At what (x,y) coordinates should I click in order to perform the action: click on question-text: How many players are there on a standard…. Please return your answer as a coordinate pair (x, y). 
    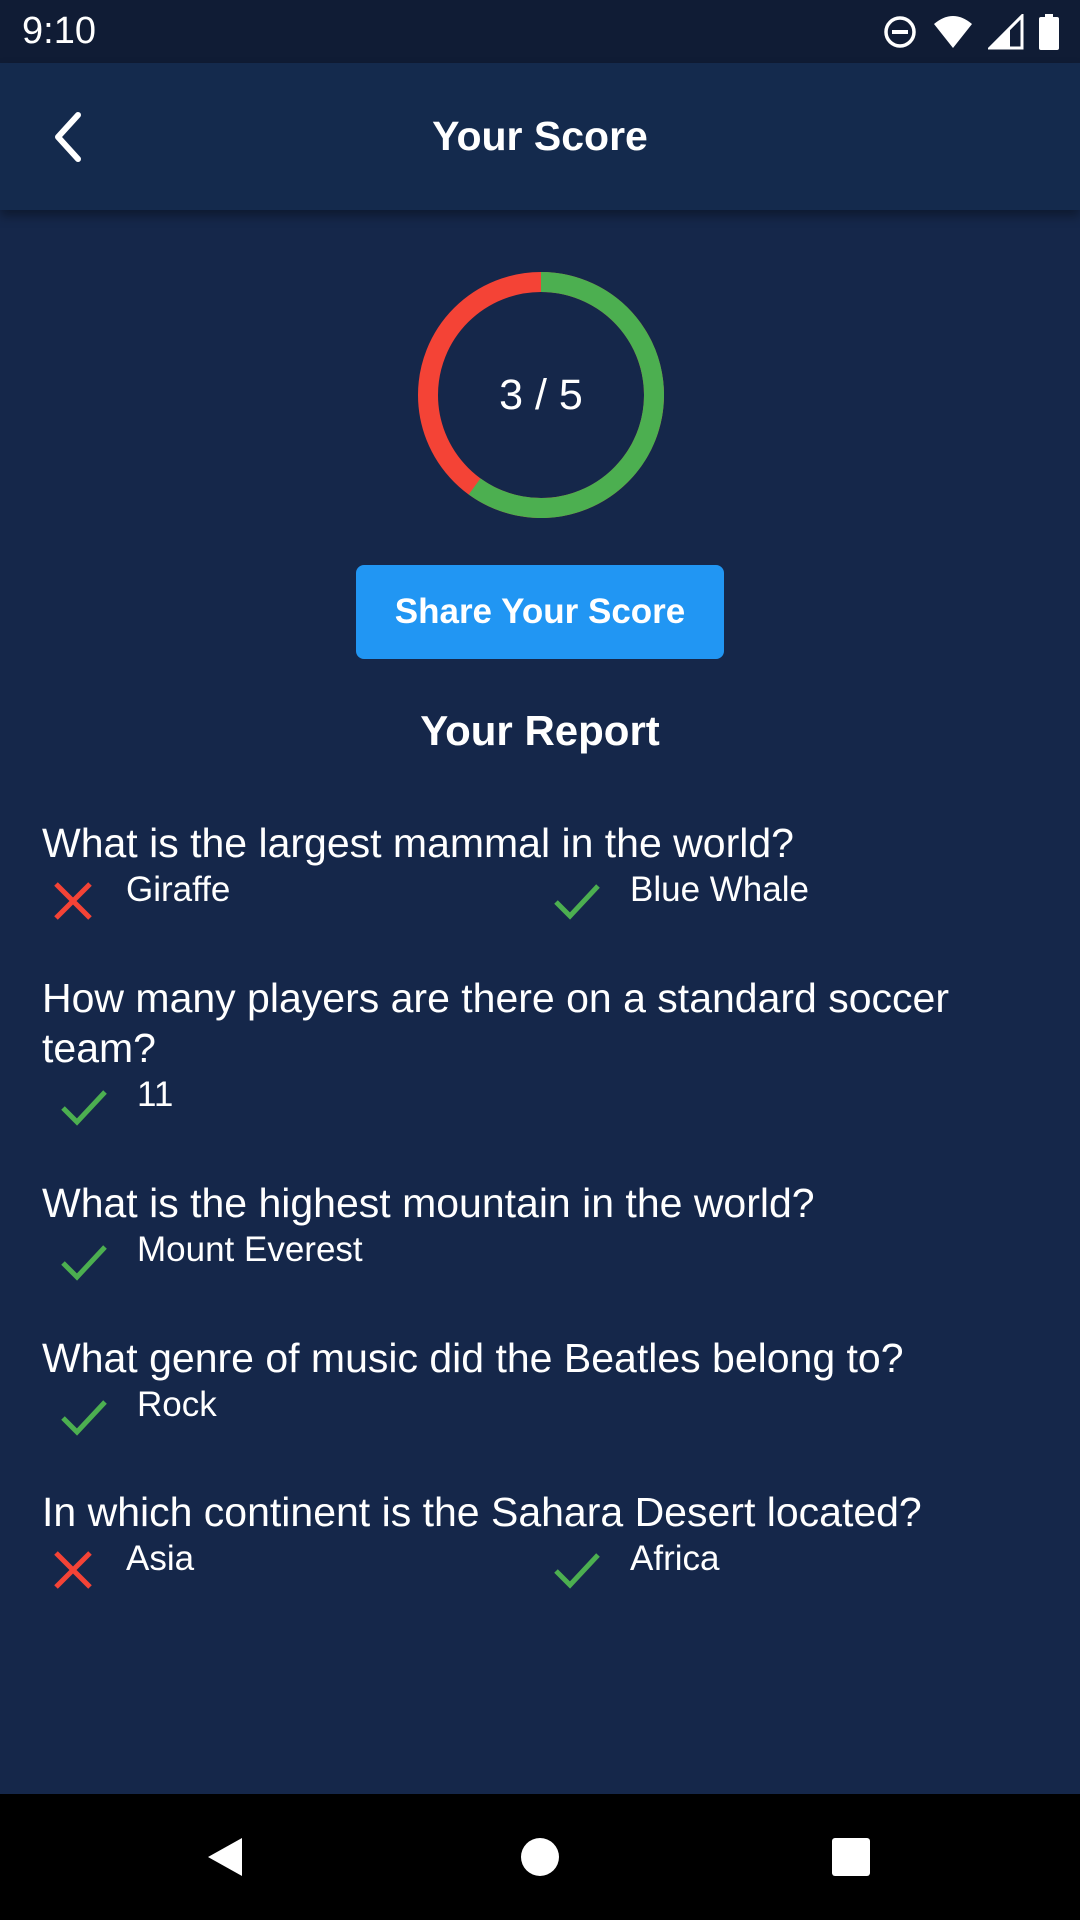
    Looking at the image, I should click on (496, 1023).